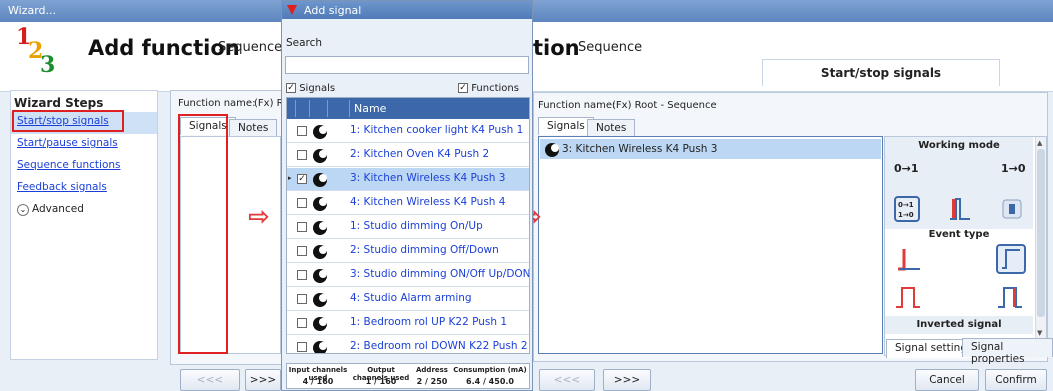  I want to click on signal-row: 2: Studio dimming Off/Down, so click(408, 251).